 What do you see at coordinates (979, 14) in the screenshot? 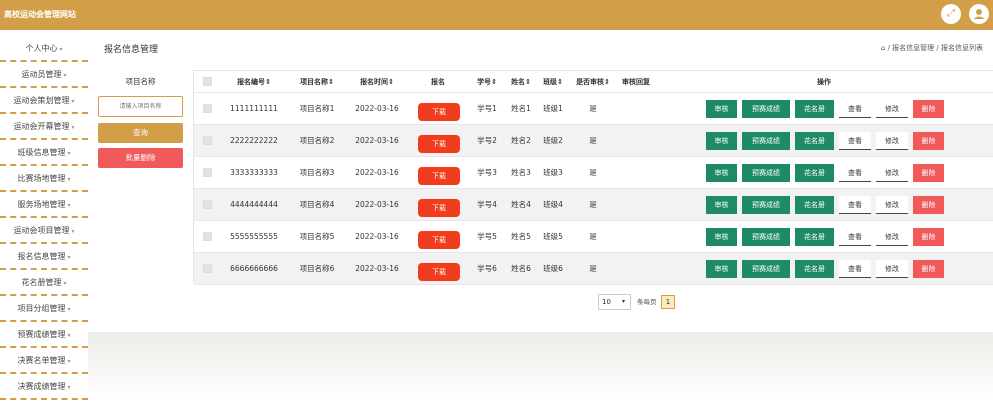
I see `user-icon` at bounding box center [979, 14].